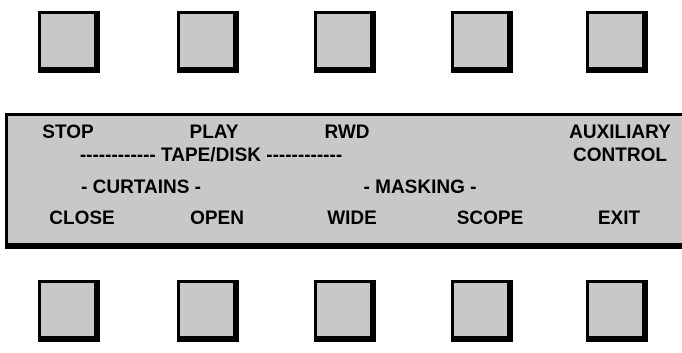 The image size is (682, 353). I want to click on close-label: CLOSE, so click(82, 218).